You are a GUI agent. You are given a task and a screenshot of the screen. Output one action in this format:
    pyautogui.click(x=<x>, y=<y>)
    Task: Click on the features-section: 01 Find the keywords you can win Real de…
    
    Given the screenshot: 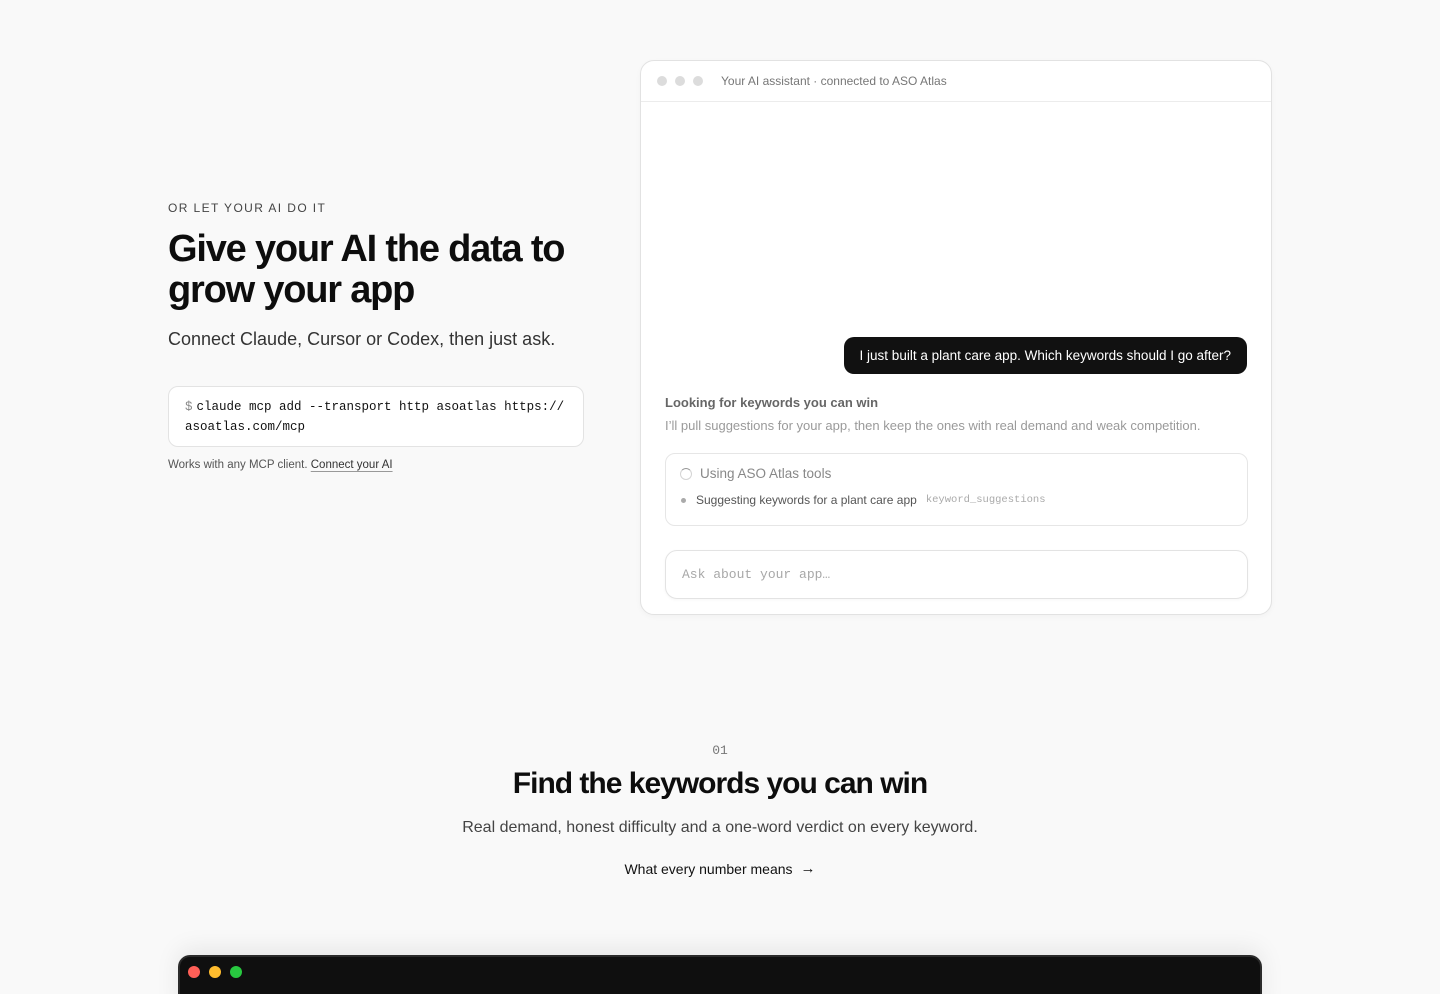 What is the action you would take?
    pyautogui.click(x=720, y=811)
    